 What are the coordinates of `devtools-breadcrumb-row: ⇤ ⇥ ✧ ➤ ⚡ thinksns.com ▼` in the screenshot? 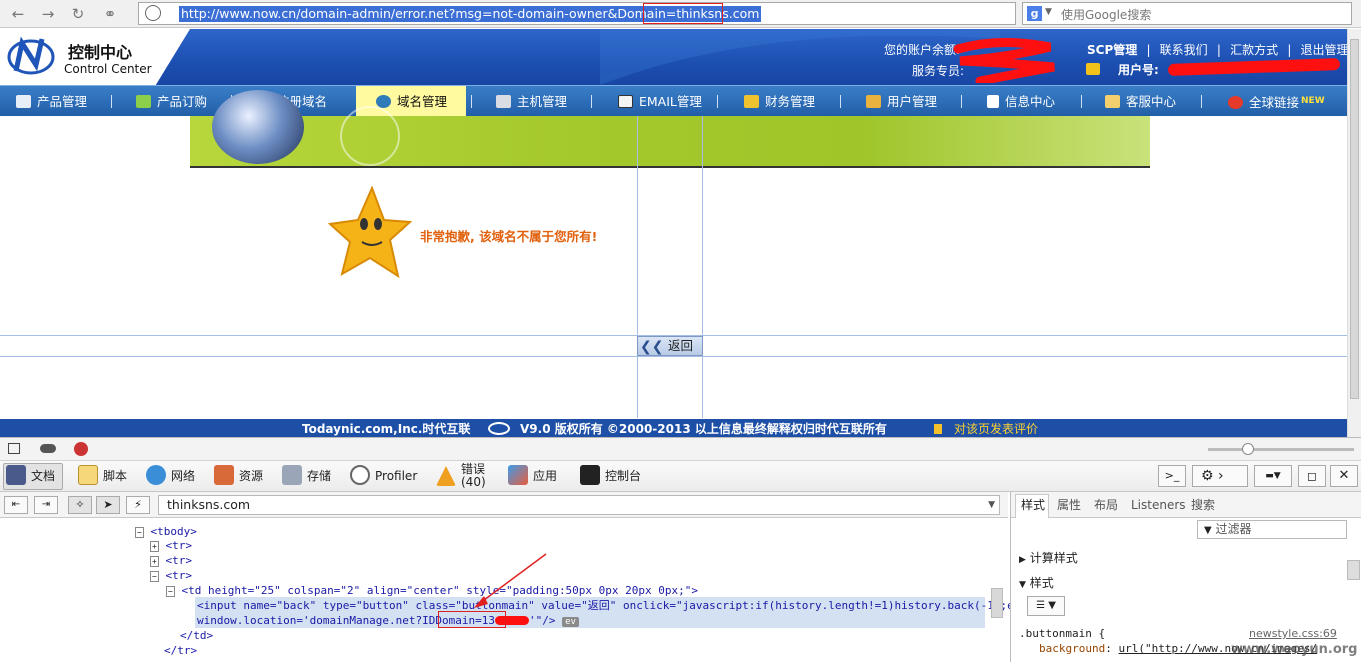 It's located at (504, 505).